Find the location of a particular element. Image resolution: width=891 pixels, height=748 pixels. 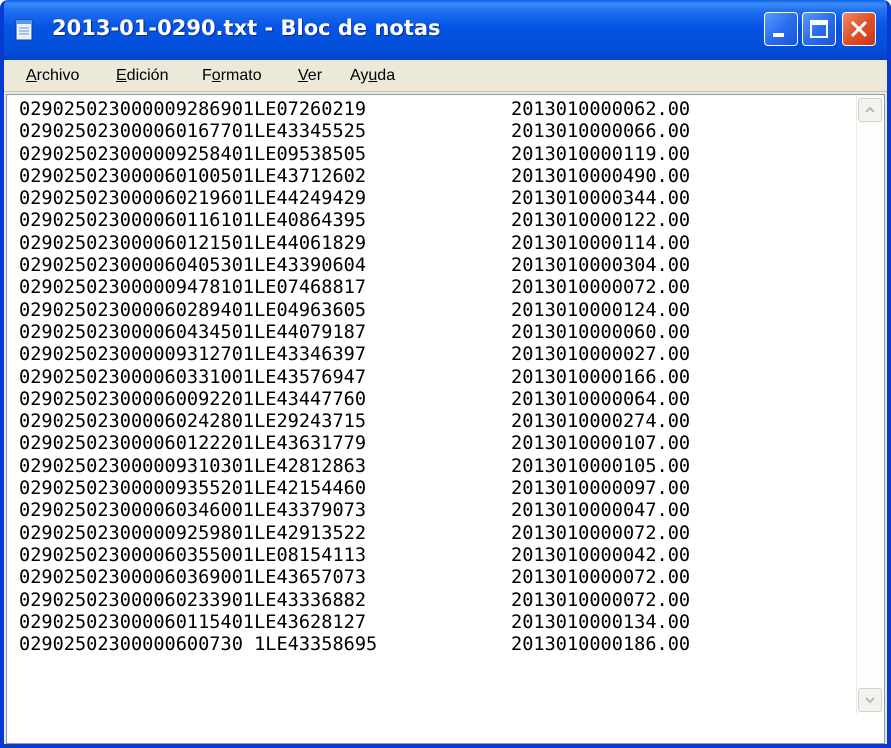

record-code: 029025023000009478101LE07468817 is located at coordinates (193, 288).